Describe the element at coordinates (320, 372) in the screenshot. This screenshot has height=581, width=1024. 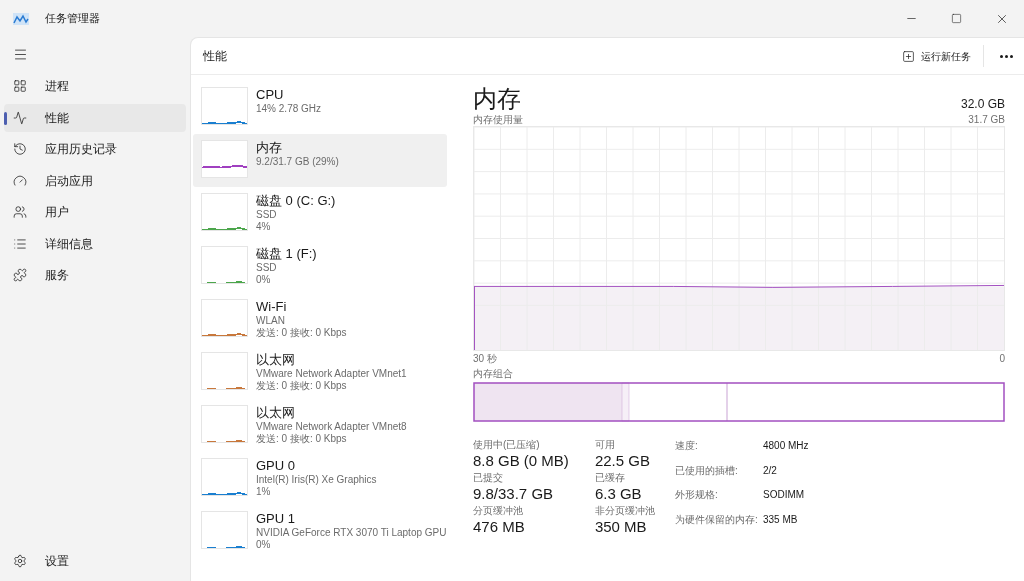
I see `device-item: 以太网 VMware Network Adapter VMnet1 发送: 0 接收: 0 Kbps` at that location.